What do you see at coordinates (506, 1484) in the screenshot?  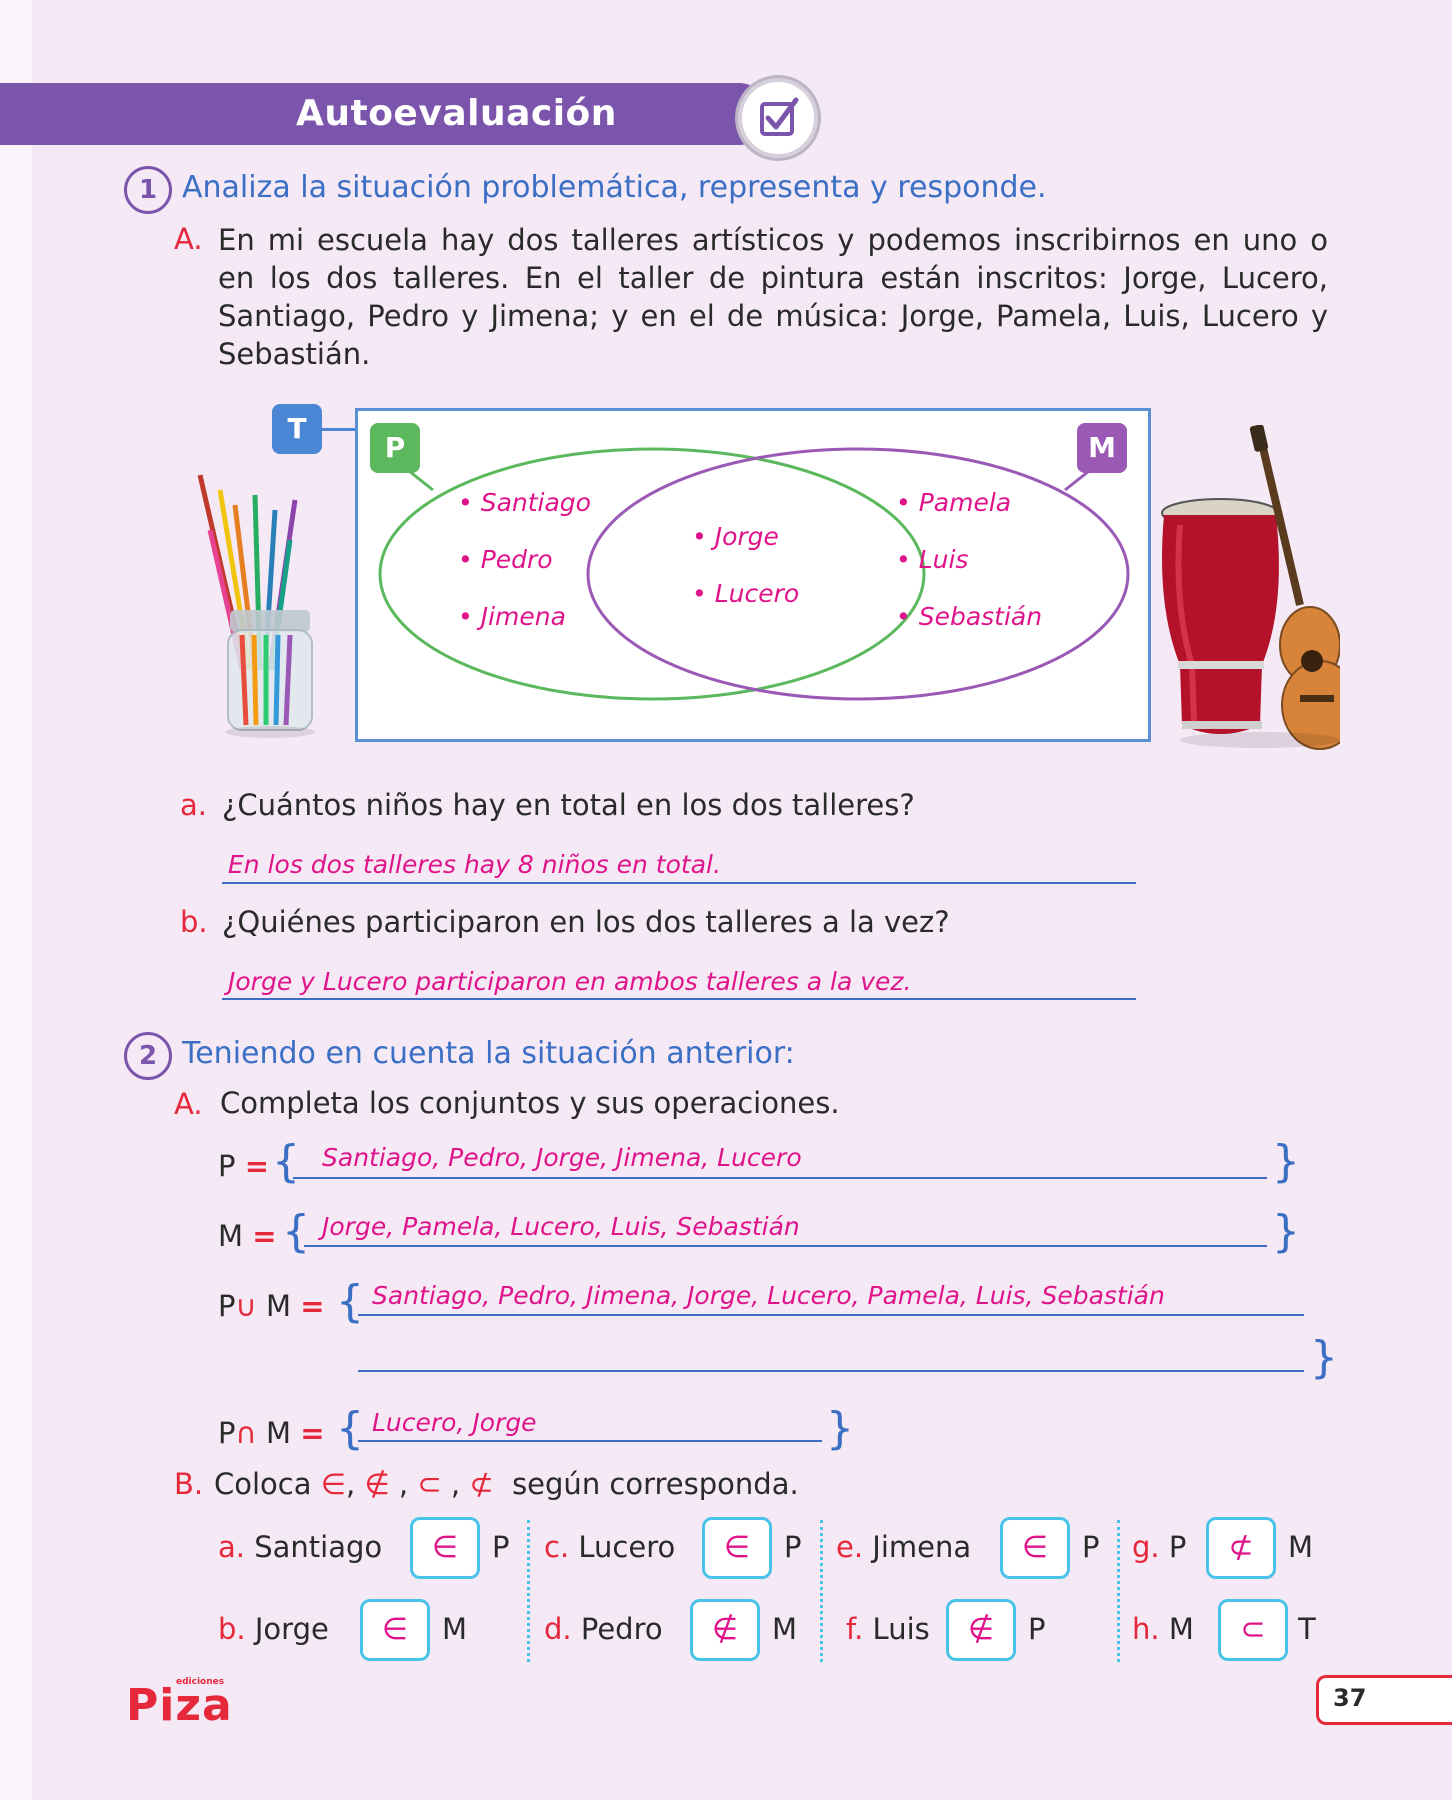 I see `instruction-B: Coloca ∈, ∉ , ⊂ , ⊄ según corresponda.` at bounding box center [506, 1484].